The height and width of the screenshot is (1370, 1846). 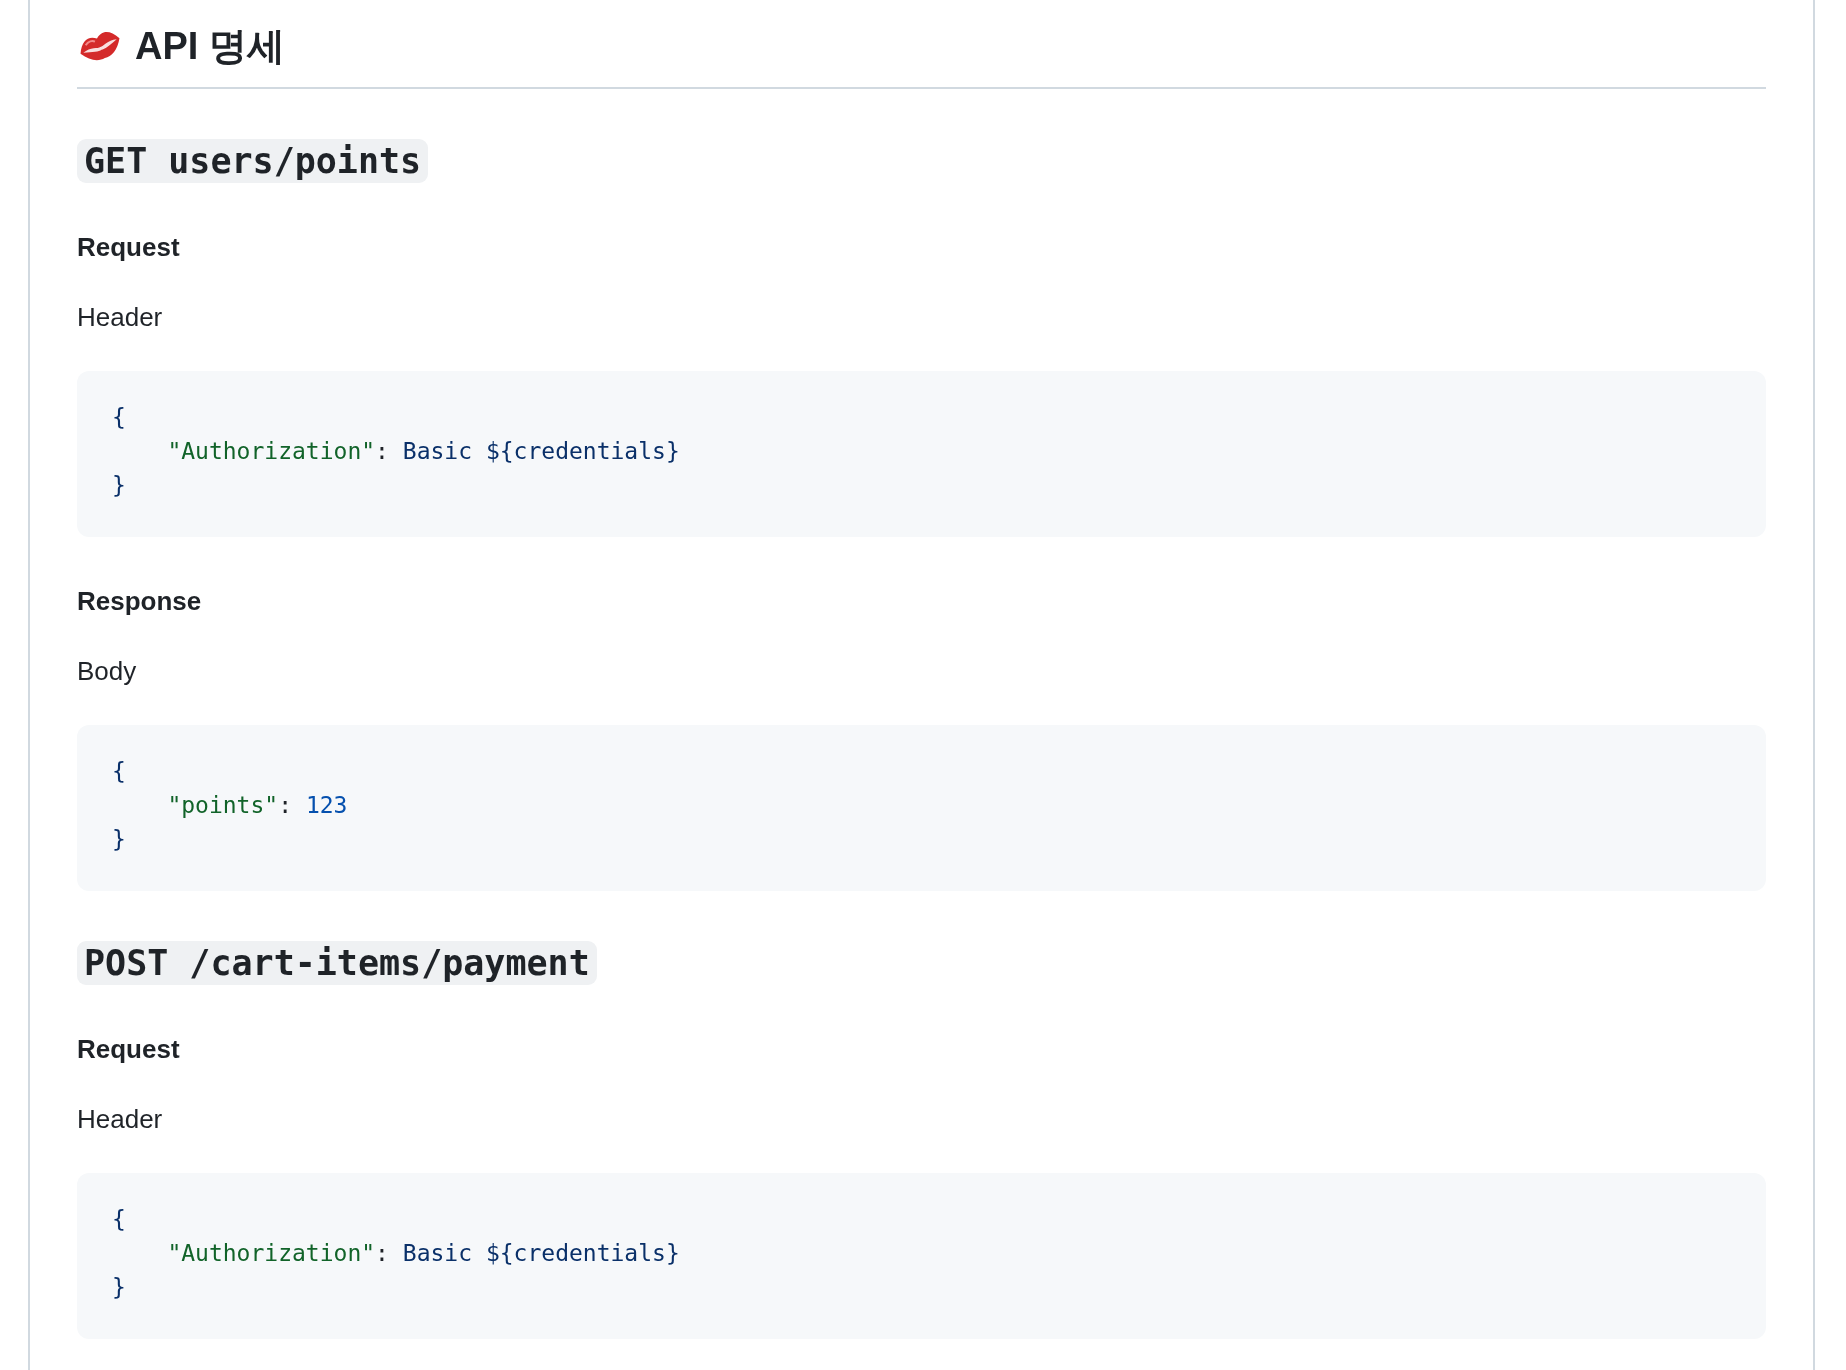 What do you see at coordinates (210, 46) in the screenshot?
I see `page-title: API 명세` at bounding box center [210, 46].